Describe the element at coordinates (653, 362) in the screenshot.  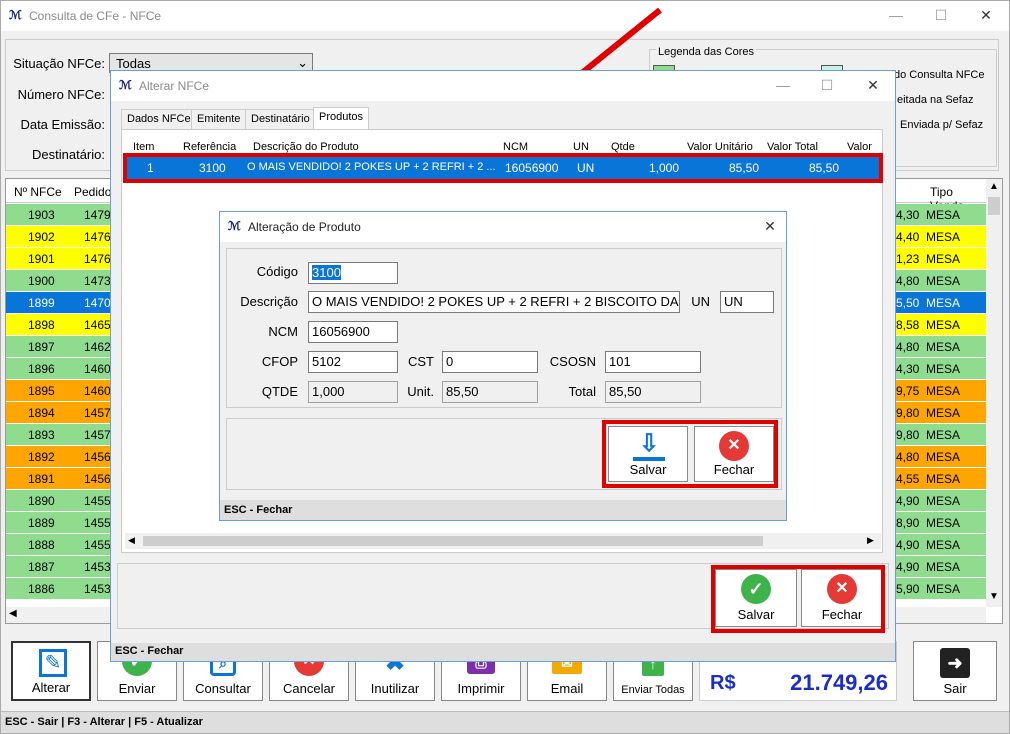
I see `csosn-field: 101` at that location.